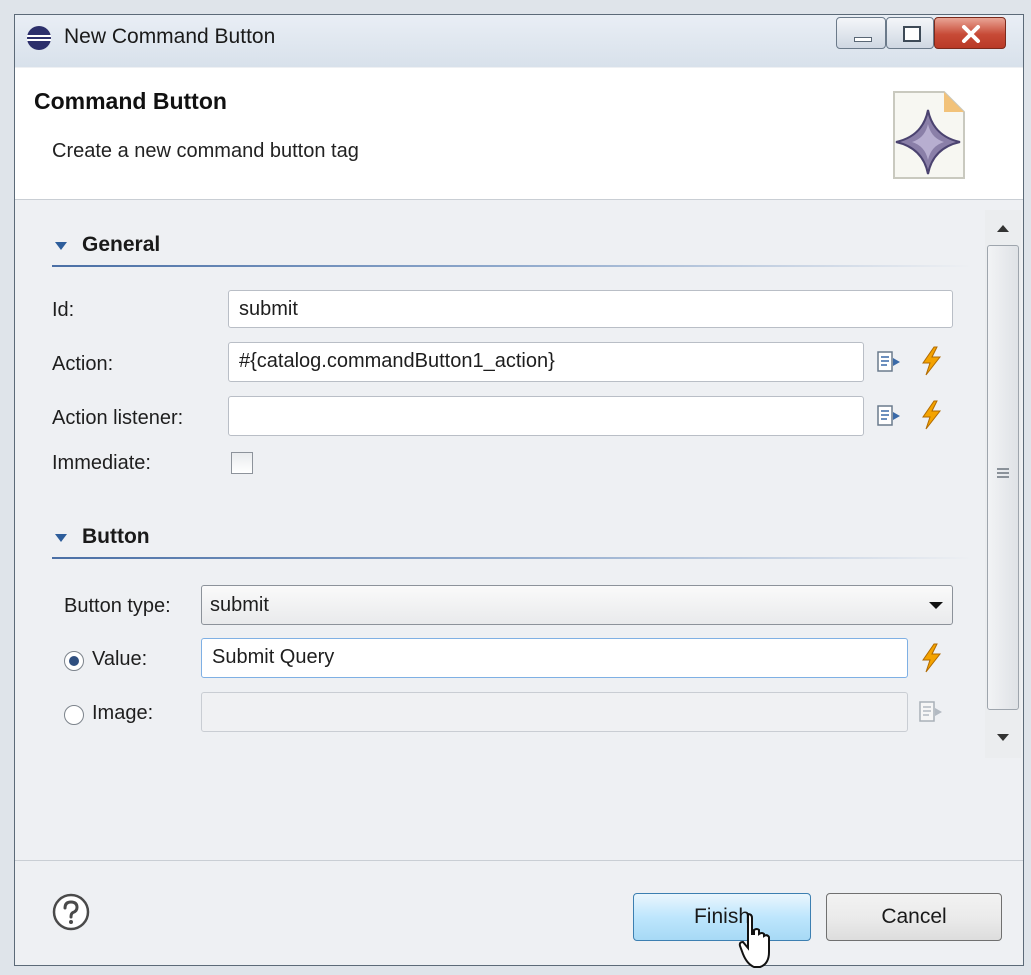  What do you see at coordinates (1003, 737) in the screenshot?
I see `scroll-down-icon` at bounding box center [1003, 737].